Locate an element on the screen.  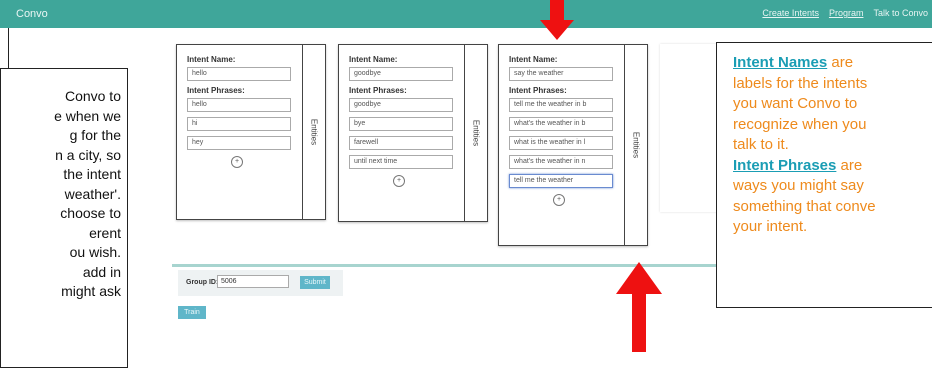
annotation-line: e when we is located at coordinates (87, 115).